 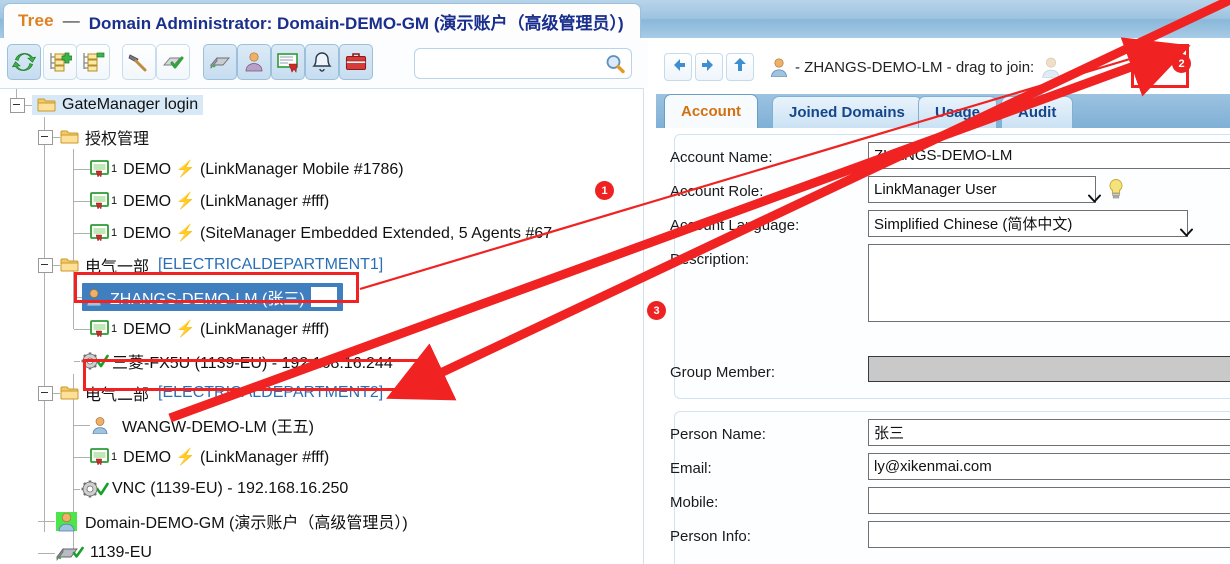 What do you see at coordinates (69, 393) in the screenshot?
I see `folder-icon` at bounding box center [69, 393].